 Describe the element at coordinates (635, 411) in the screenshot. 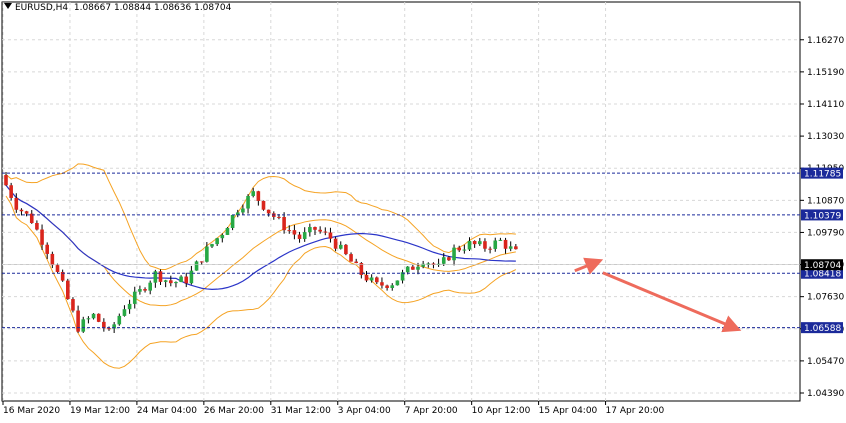

I see `x-tick-label: 17 Apr 20:00` at that location.